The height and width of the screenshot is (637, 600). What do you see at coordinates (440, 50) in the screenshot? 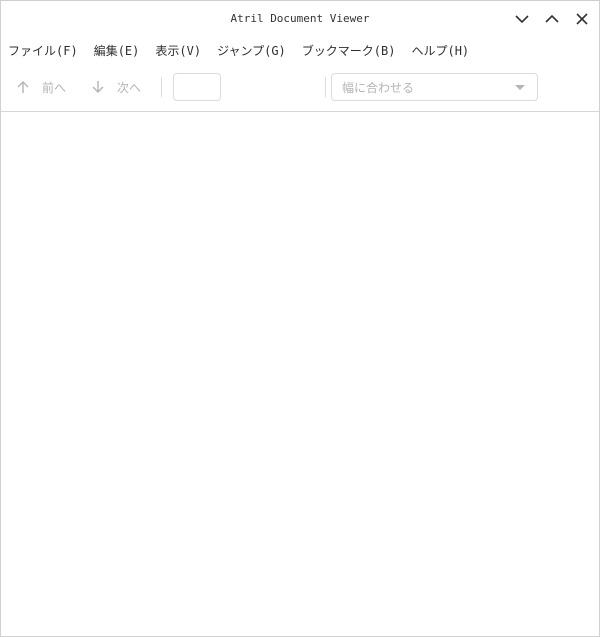
I see `menu-help: ヘルプ(H)` at bounding box center [440, 50].